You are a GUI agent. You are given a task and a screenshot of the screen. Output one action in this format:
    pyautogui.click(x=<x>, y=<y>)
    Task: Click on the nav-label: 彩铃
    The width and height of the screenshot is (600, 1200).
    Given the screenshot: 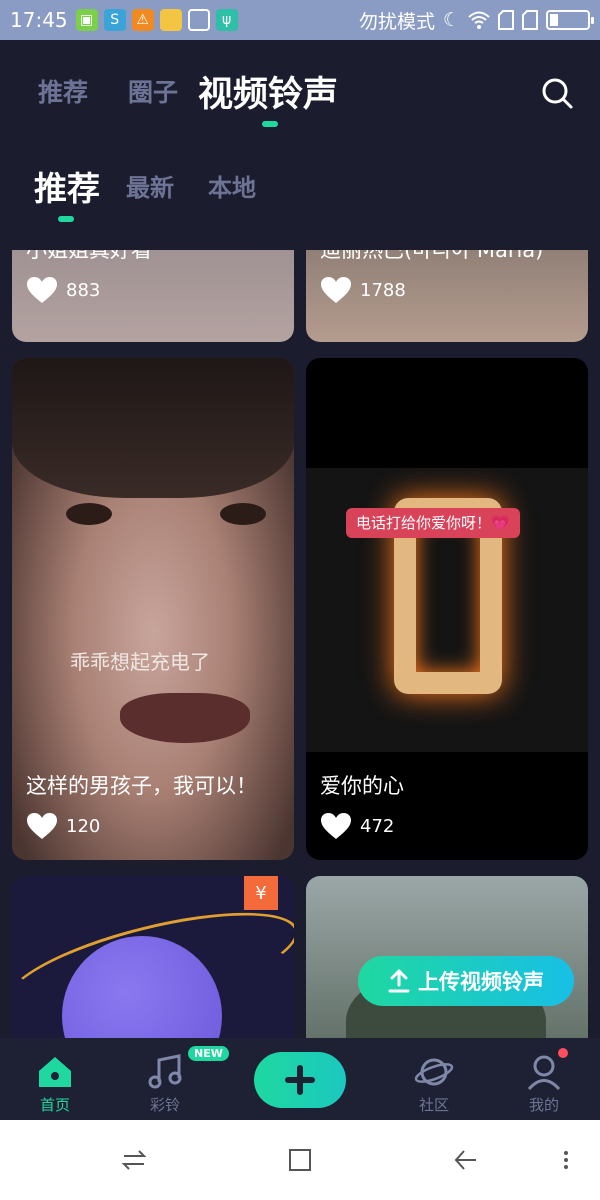 What is the action you would take?
    pyautogui.click(x=164, y=1105)
    